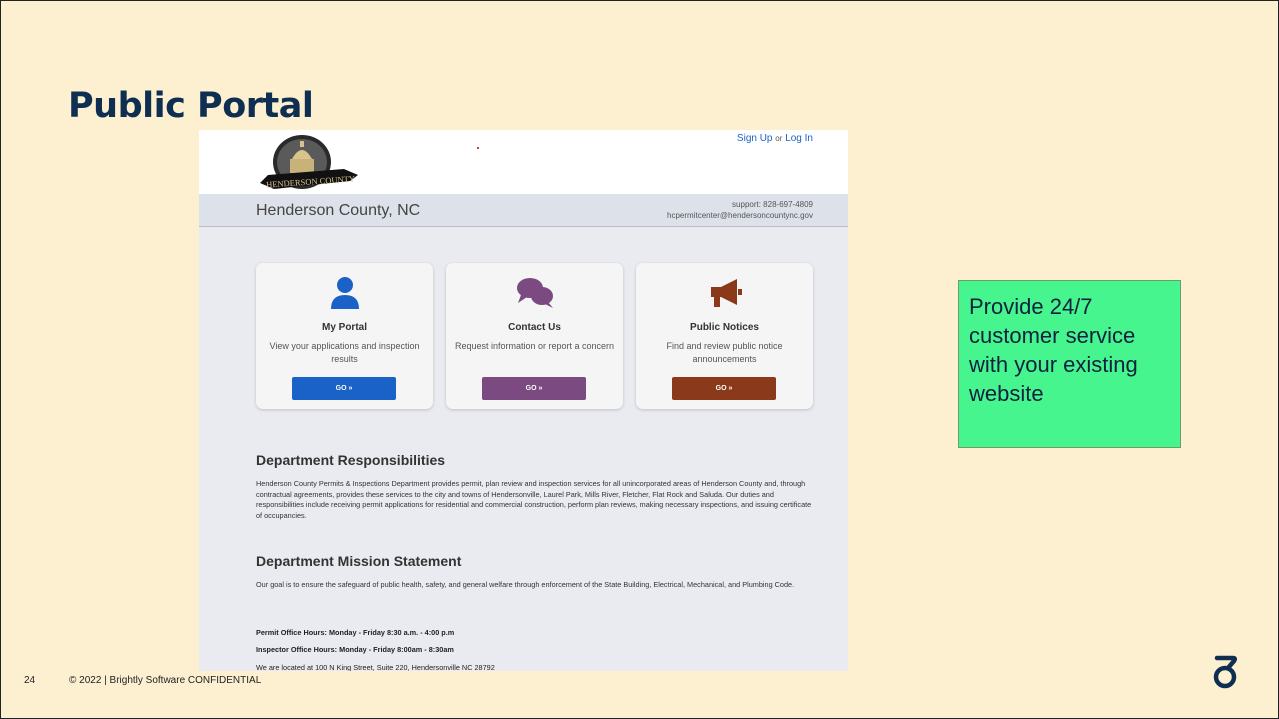  What do you see at coordinates (165, 680) in the screenshot?
I see `footer-text: © 2022 | Brightly Software CONFIDENTIAL` at bounding box center [165, 680].